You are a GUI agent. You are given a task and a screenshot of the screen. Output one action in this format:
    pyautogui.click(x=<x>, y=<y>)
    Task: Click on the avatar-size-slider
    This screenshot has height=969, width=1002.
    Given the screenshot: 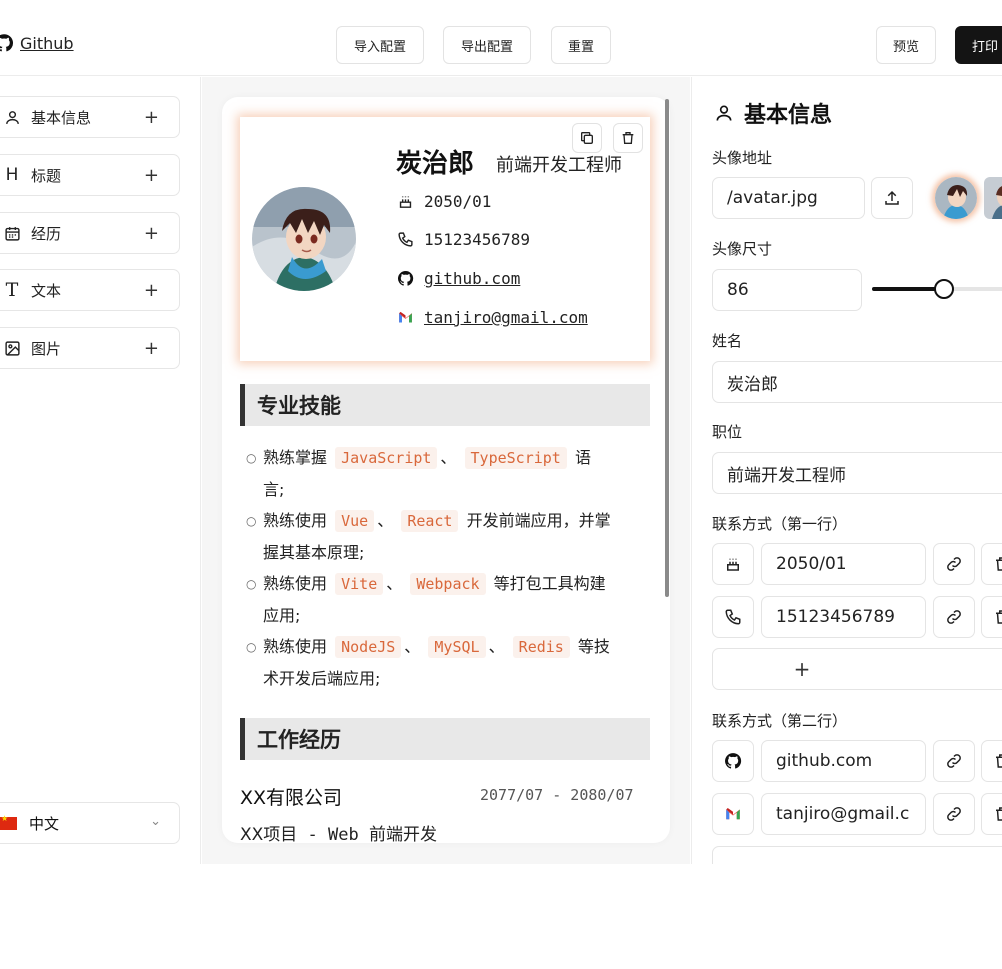 What is the action you would take?
    pyautogui.click(x=937, y=289)
    